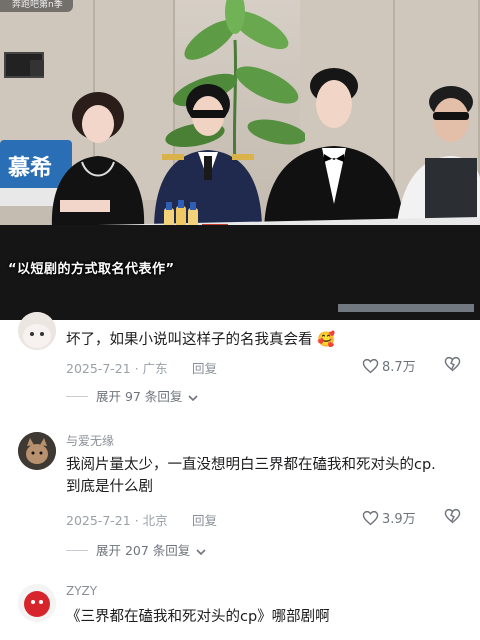  What do you see at coordinates (91, 269) in the screenshot?
I see `video-subtitle: “以短剧的方式取名代表作”` at bounding box center [91, 269].